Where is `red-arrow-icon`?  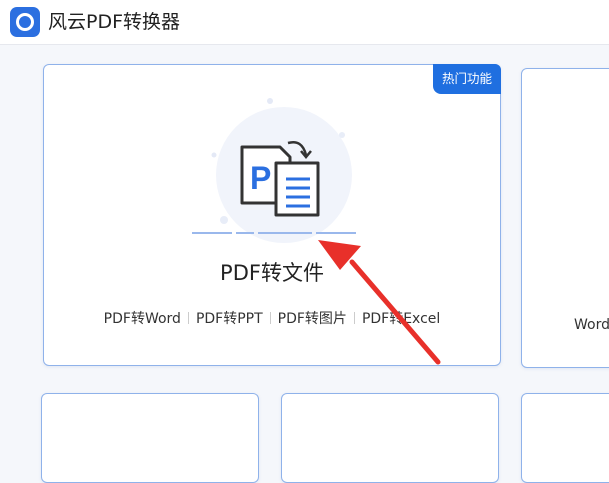 red-arrow-icon is located at coordinates (379, 302).